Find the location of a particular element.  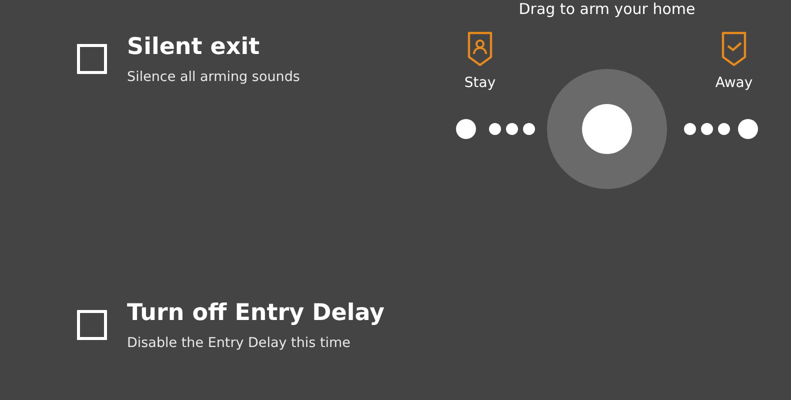

mode-label: Stay is located at coordinates (480, 83).